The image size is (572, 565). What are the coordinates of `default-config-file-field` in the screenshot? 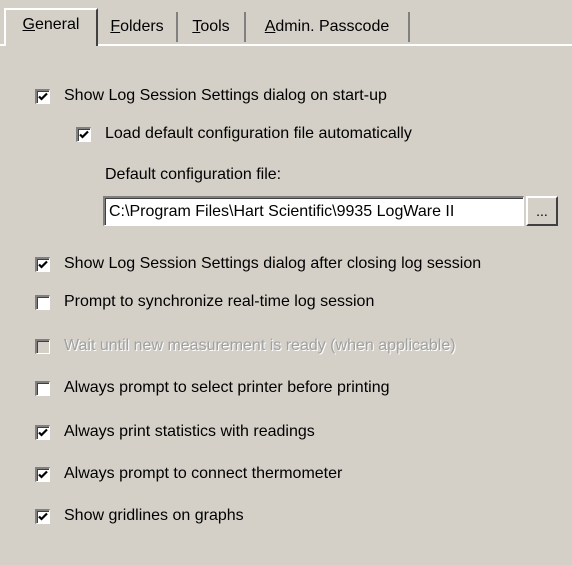 It's located at (313, 211).